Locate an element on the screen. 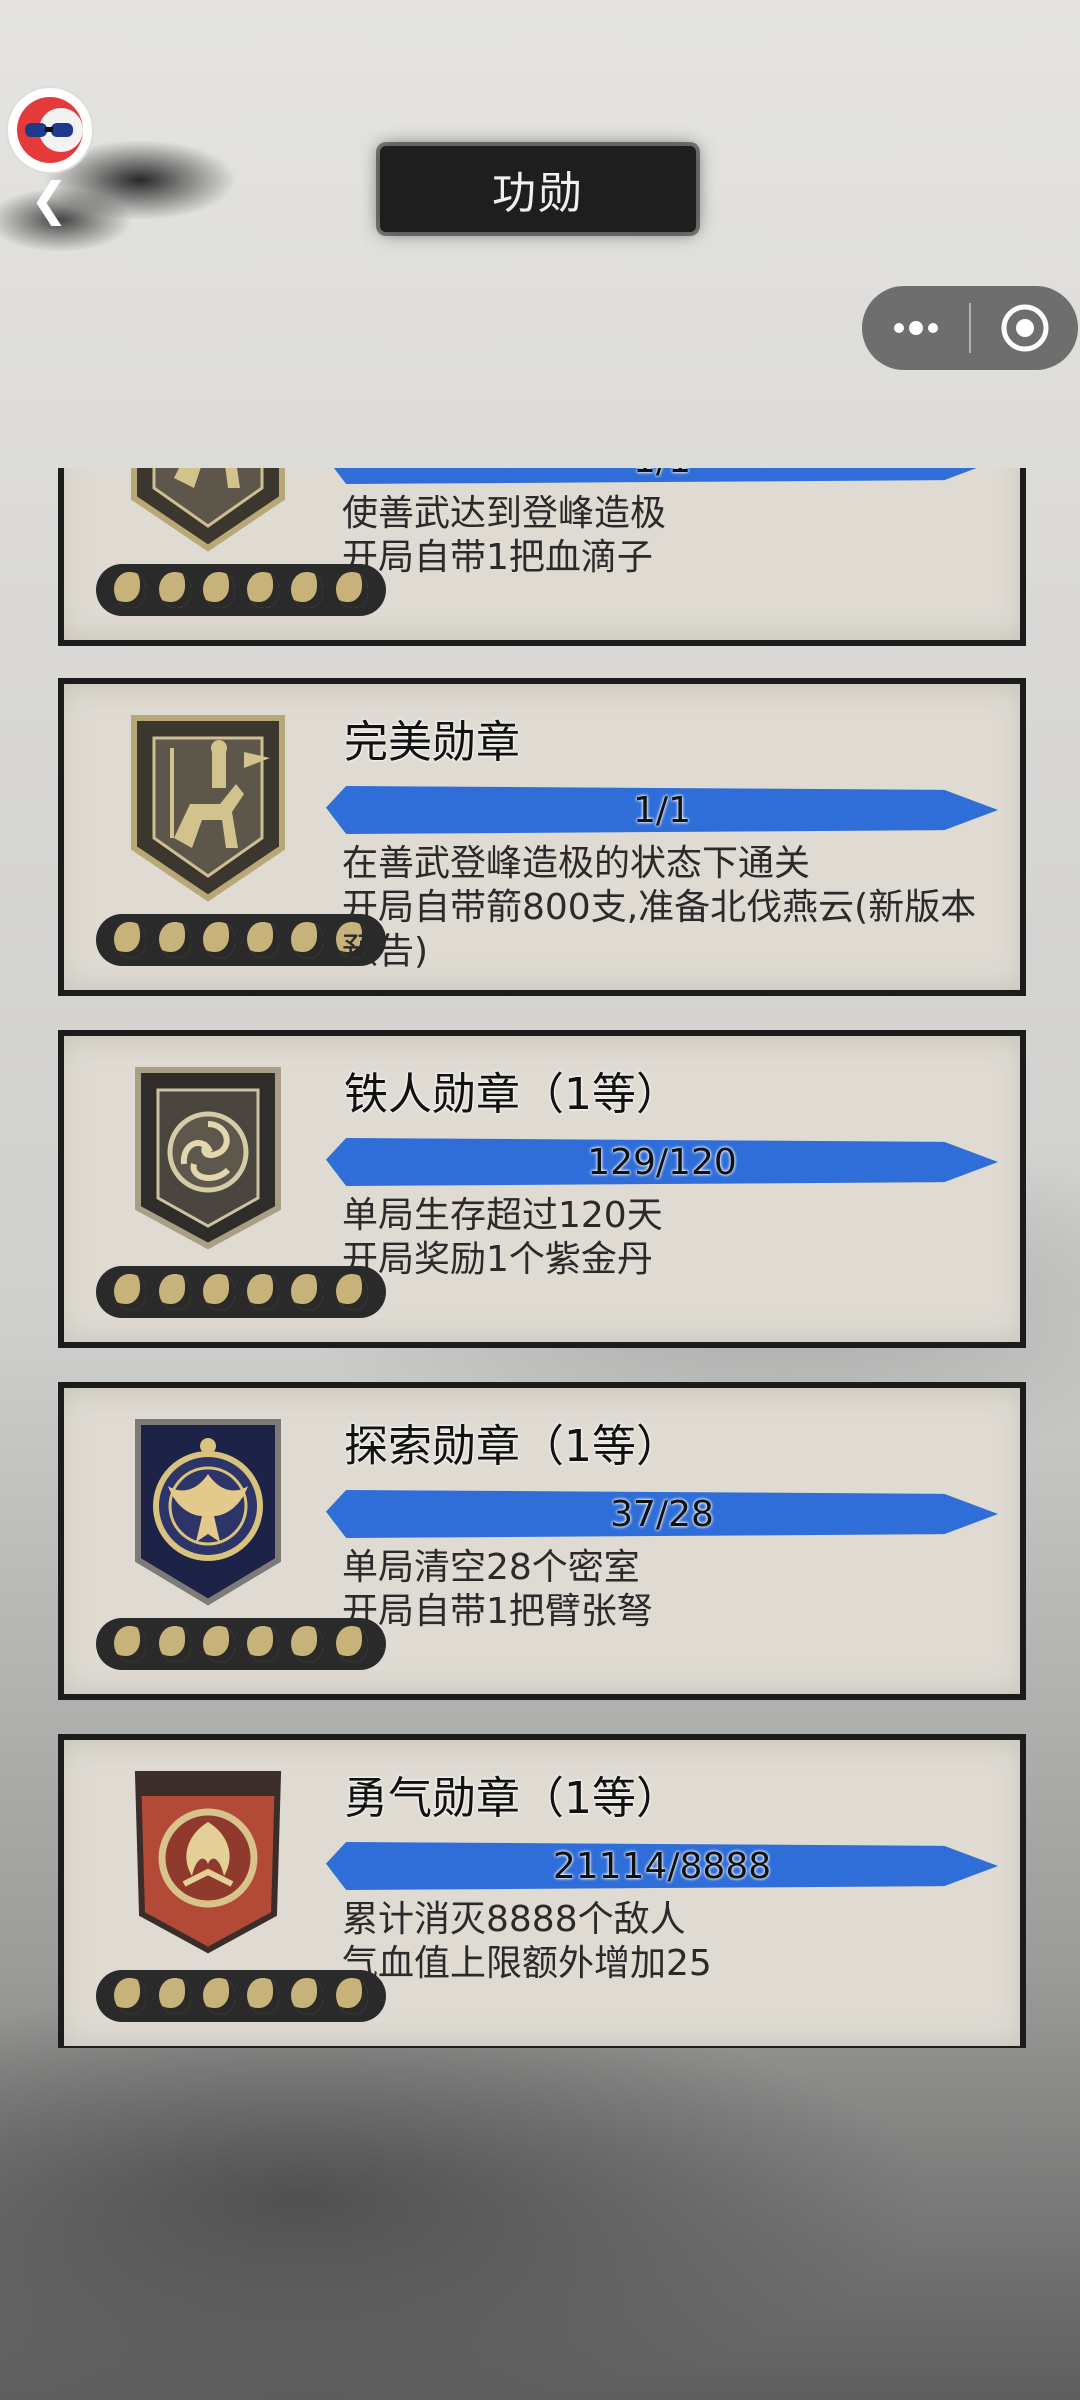 The width and height of the screenshot is (1080, 2400). page-title: 功勋 is located at coordinates (538, 193).